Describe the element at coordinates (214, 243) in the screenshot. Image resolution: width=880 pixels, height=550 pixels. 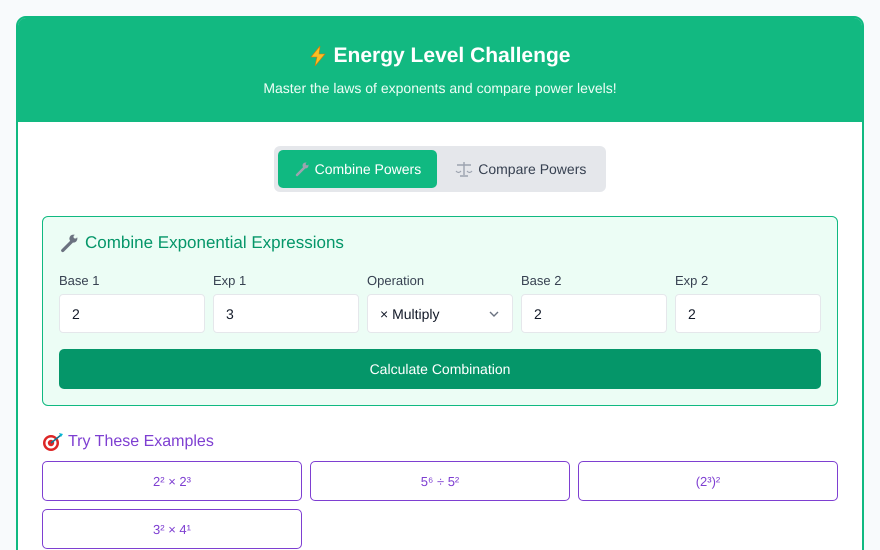
I see `panel-title: Combine Exponential Expressions` at that location.